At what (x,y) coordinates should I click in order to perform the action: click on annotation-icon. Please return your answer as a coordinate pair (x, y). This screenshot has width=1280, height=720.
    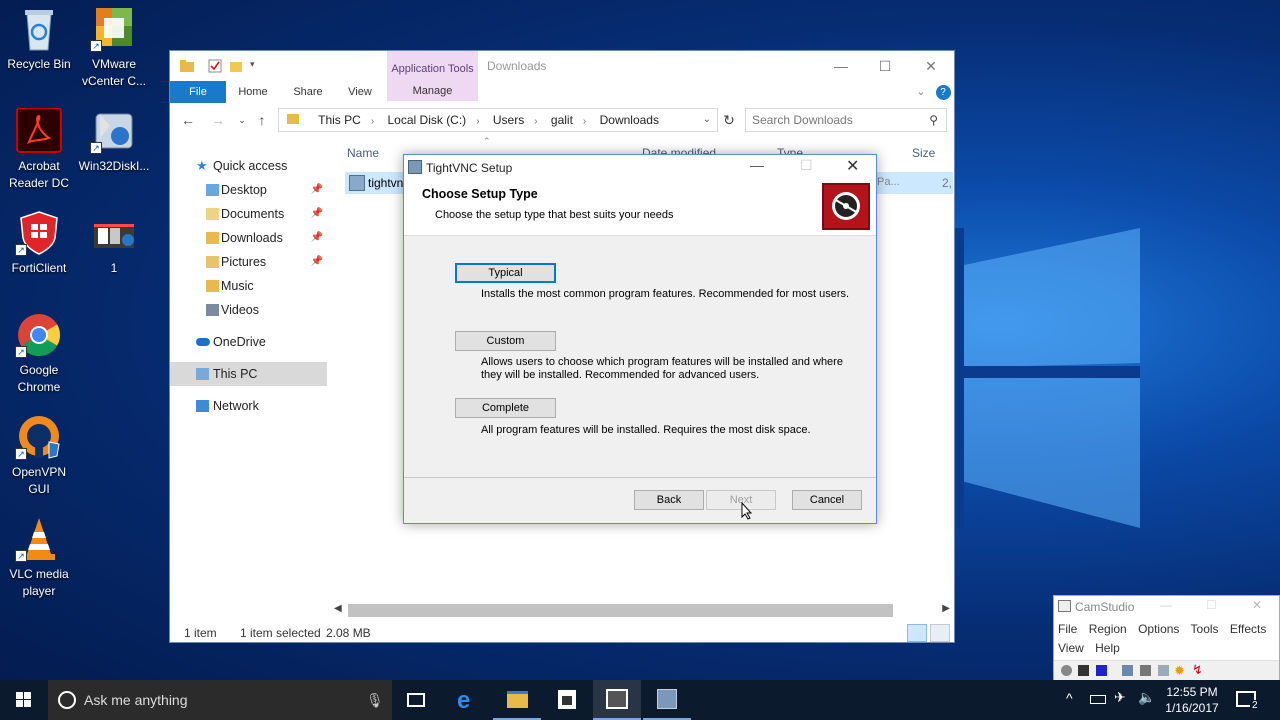
    Looking at the image, I should click on (1163, 670).